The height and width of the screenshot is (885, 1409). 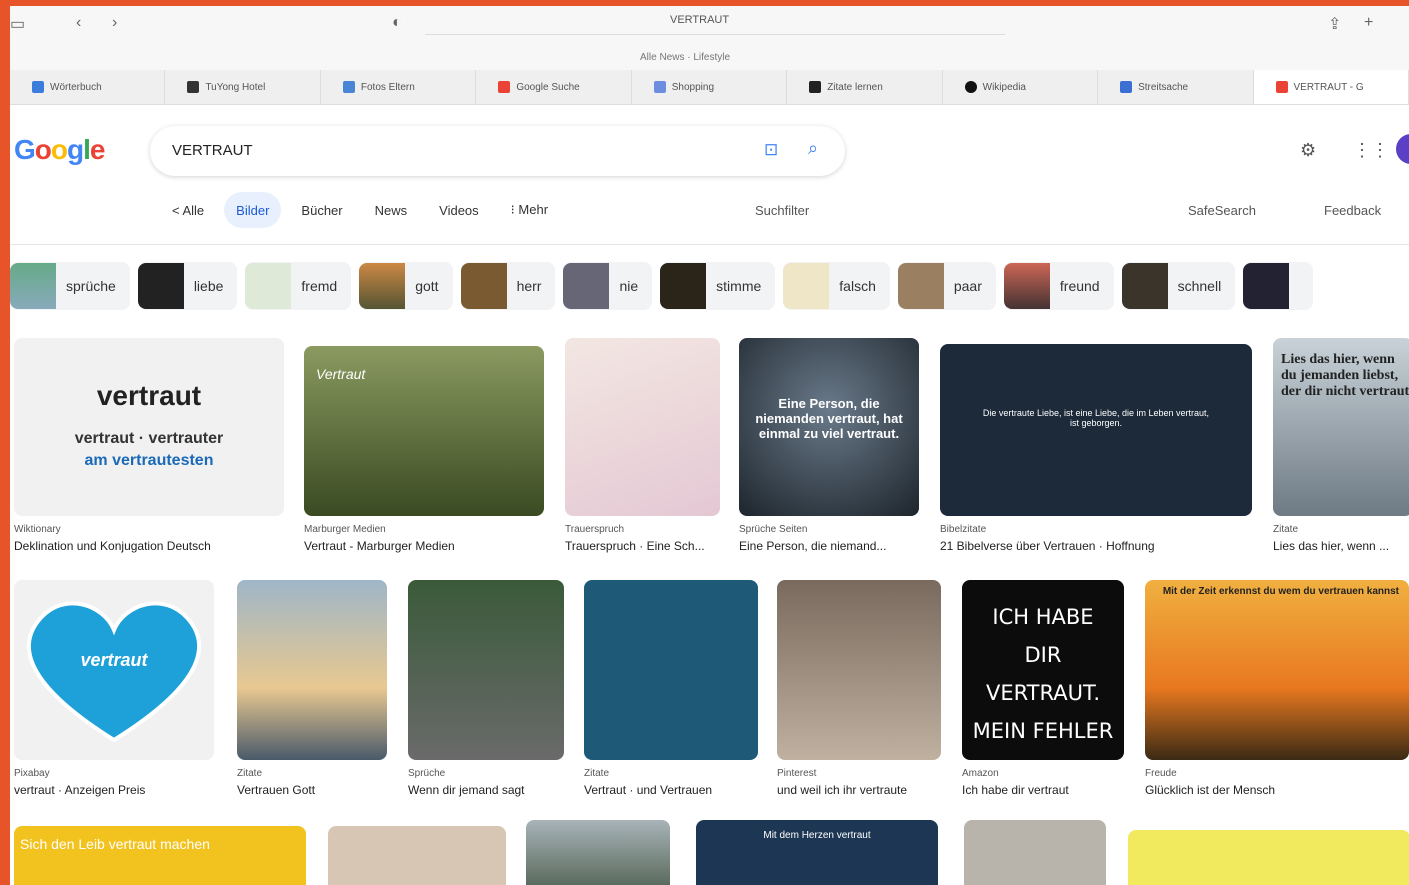 What do you see at coordinates (1334, 24) in the screenshot?
I see `share-icon: ⇪` at bounding box center [1334, 24].